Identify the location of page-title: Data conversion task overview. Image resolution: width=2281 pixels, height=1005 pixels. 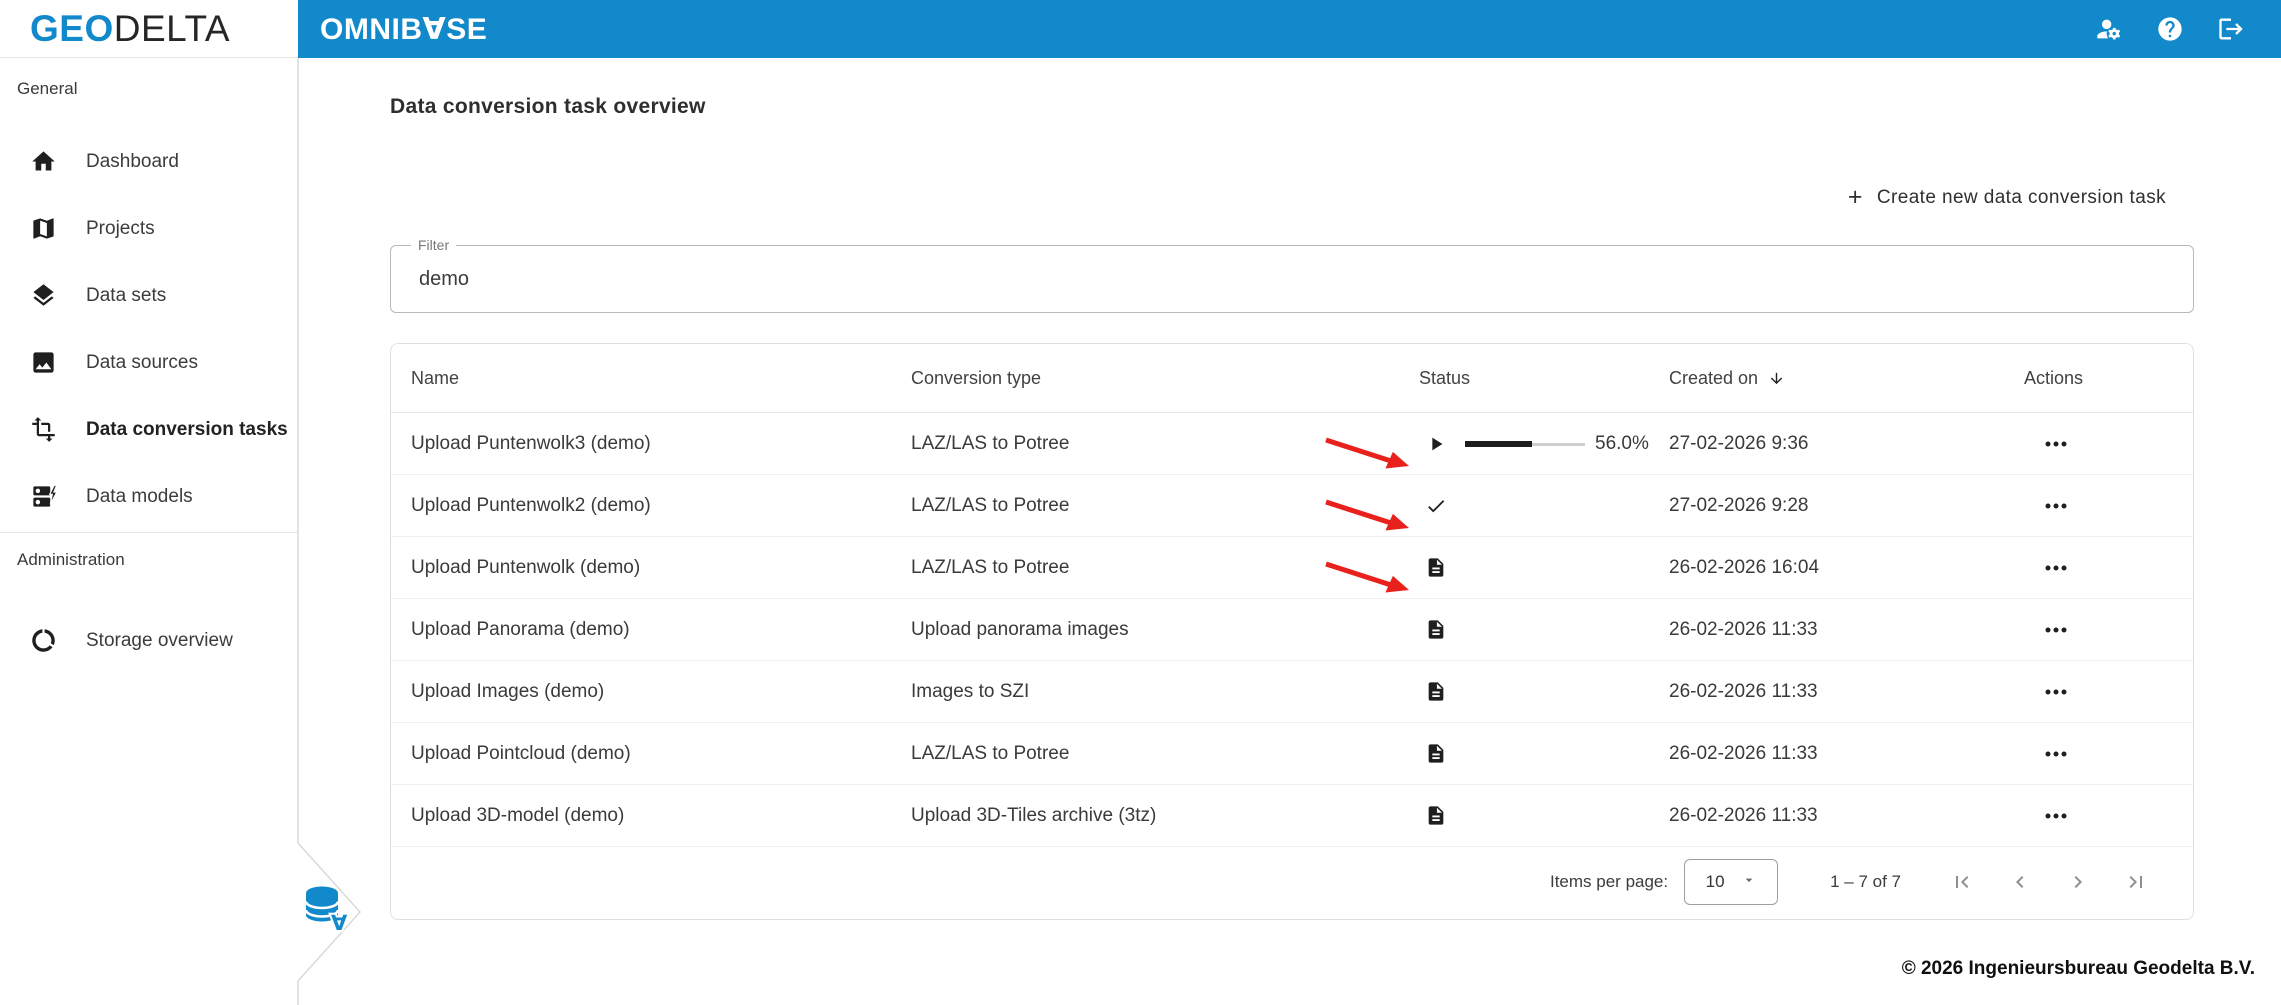
(548, 106).